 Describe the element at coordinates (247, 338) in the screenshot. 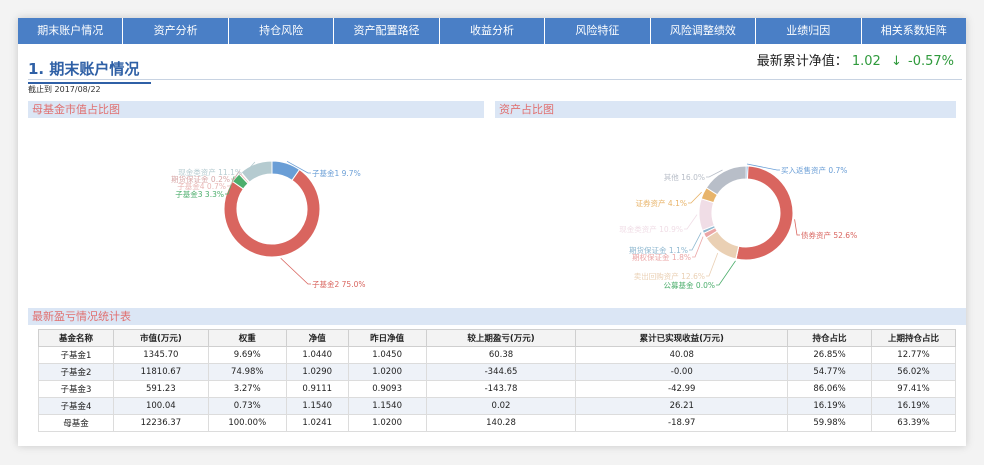

I see `table-header-cell: 权重` at that location.